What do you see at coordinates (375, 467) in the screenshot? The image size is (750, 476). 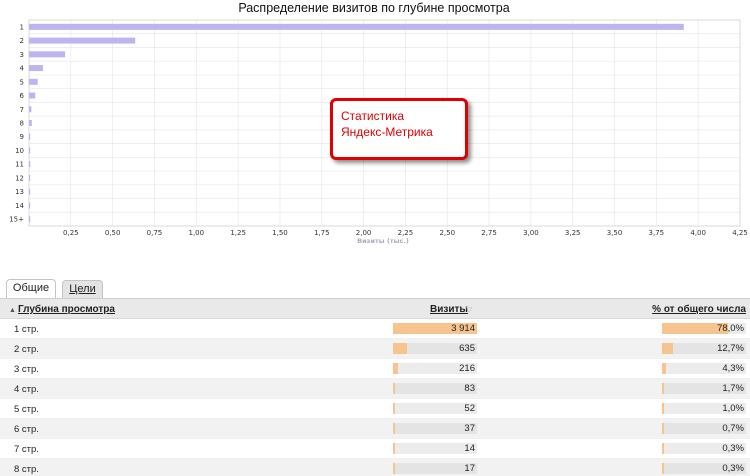 I see `table-row: 8 стр. 17 0,3%` at bounding box center [375, 467].